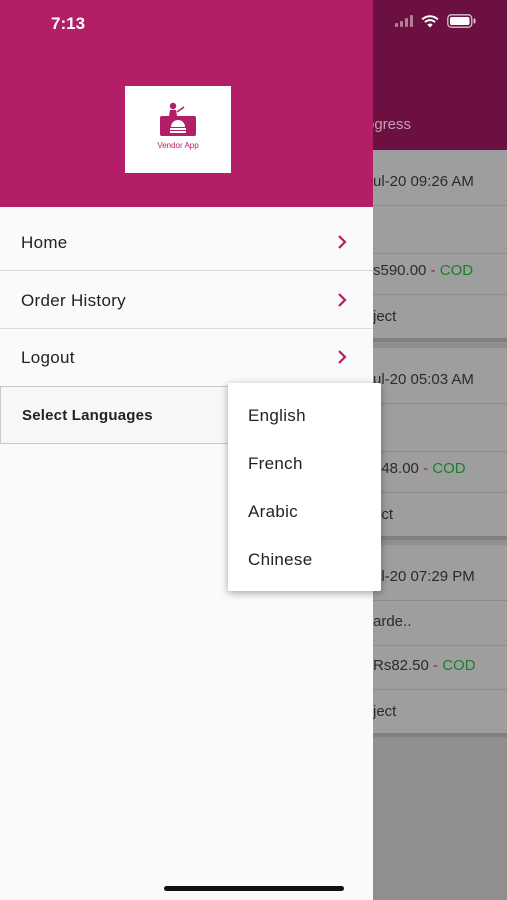 This screenshot has width=507, height=900. What do you see at coordinates (440, 577) in the screenshot?
I see `order-date: ul-20 07:29 PM` at bounding box center [440, 577].